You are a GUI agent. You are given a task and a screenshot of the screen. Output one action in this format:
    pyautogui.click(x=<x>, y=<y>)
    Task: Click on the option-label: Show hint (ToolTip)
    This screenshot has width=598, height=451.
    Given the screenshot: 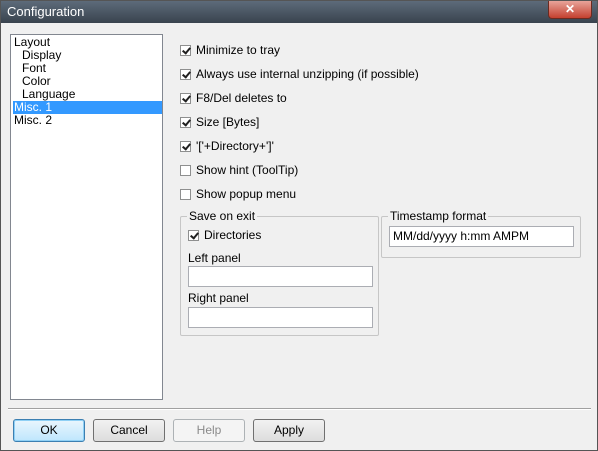 What is the action you would take?
    pyautogui.click(x=247, y=170)
    